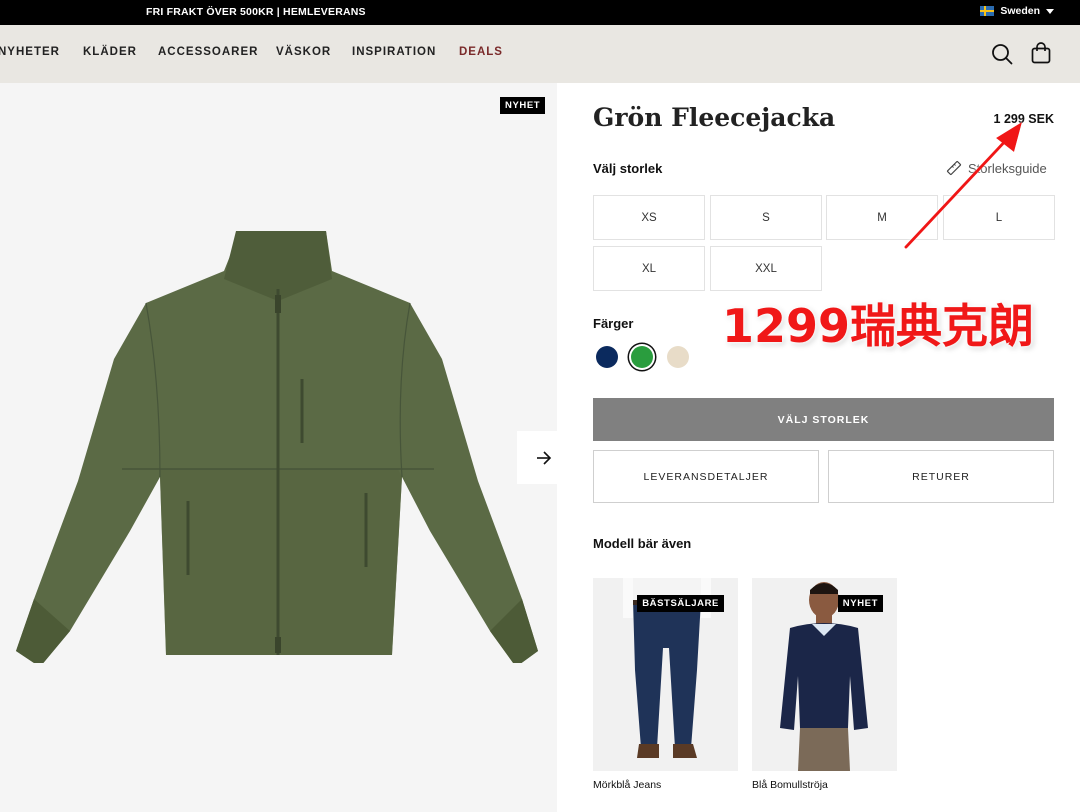 The width and height of the screenshot is (1080, 812). I want to click on size-option-xl: XL, so click(649, 268).